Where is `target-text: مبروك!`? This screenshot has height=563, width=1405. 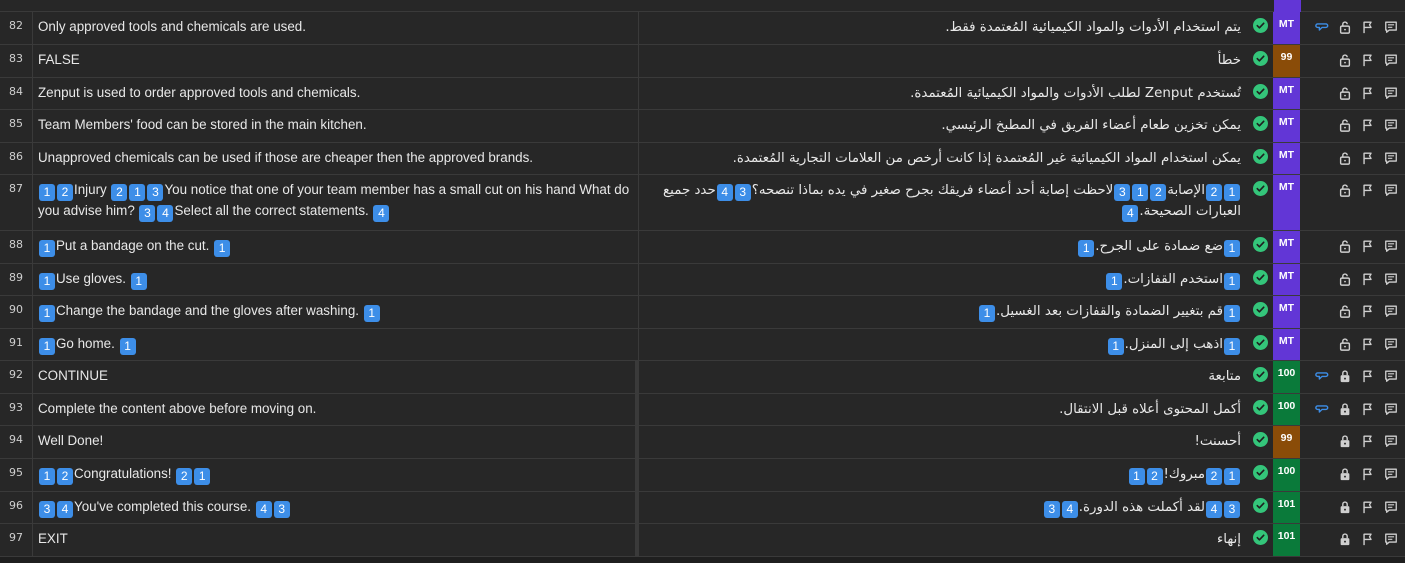 target-text: مبروك! is located at coordinates (1184, 474).